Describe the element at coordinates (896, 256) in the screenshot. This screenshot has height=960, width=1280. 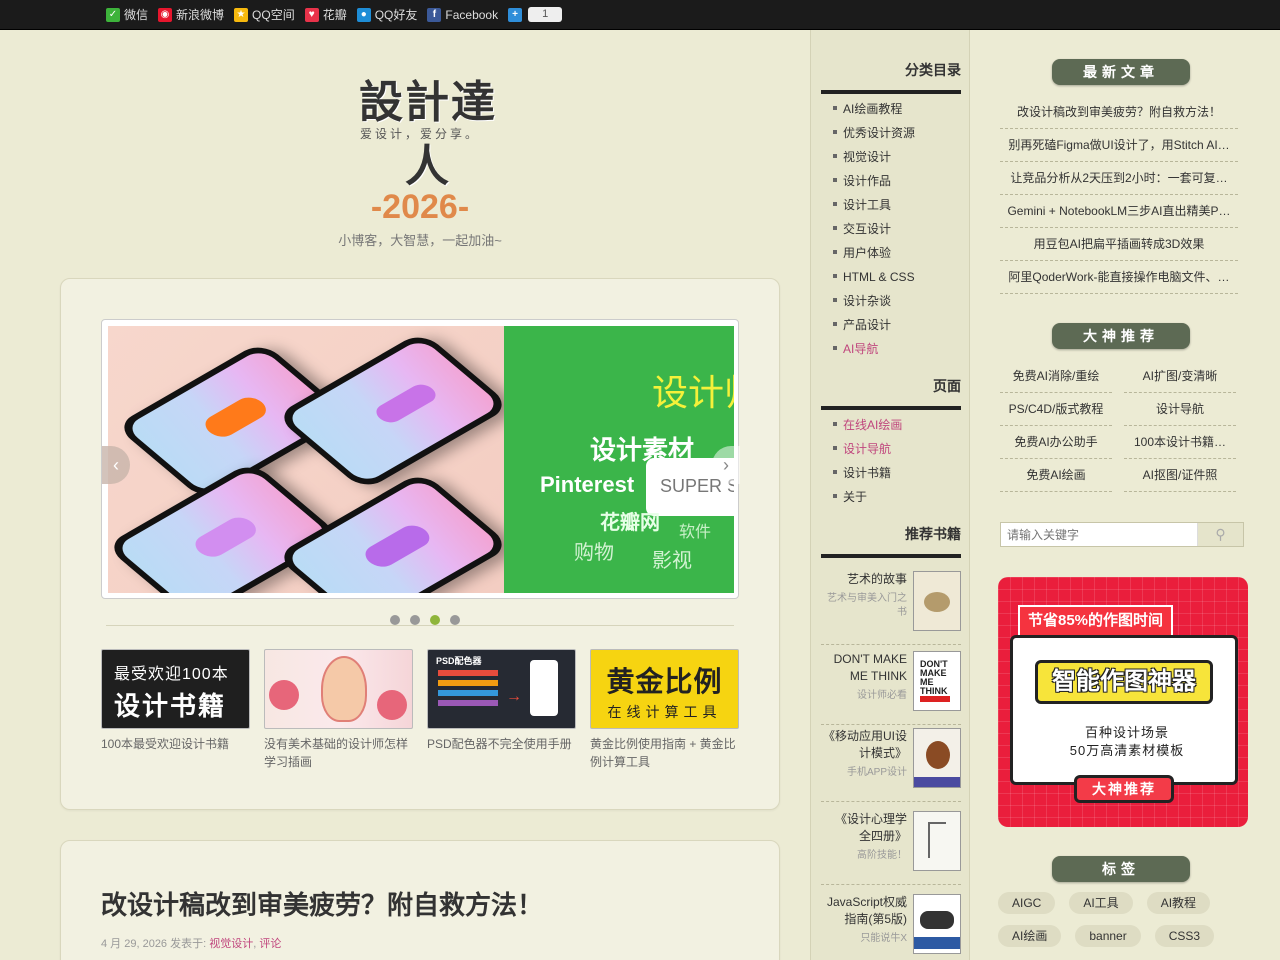
I see `category-item: 用户体验` at that location.